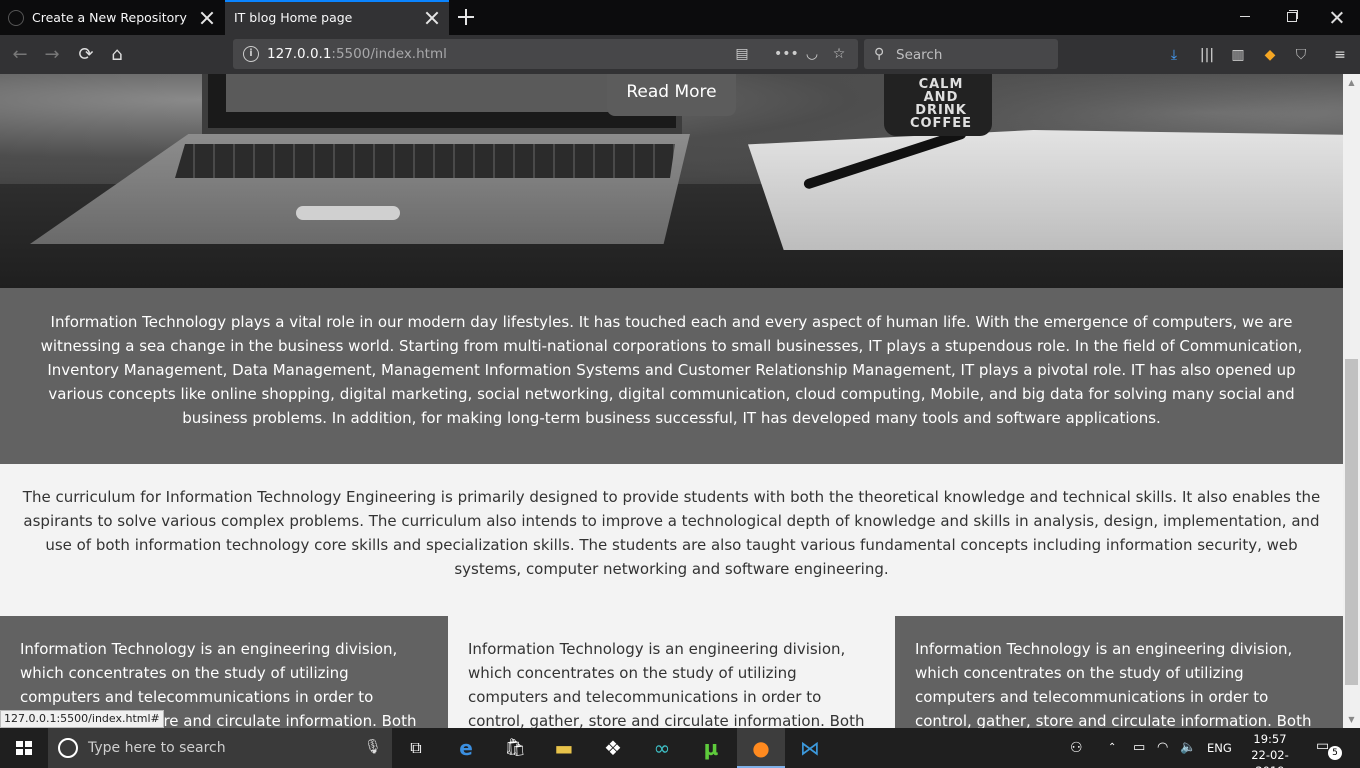 The height and width of the screenshot is (768, 1360). I want to click on action-center-icon: ▭ 5, so click(1329, 749).